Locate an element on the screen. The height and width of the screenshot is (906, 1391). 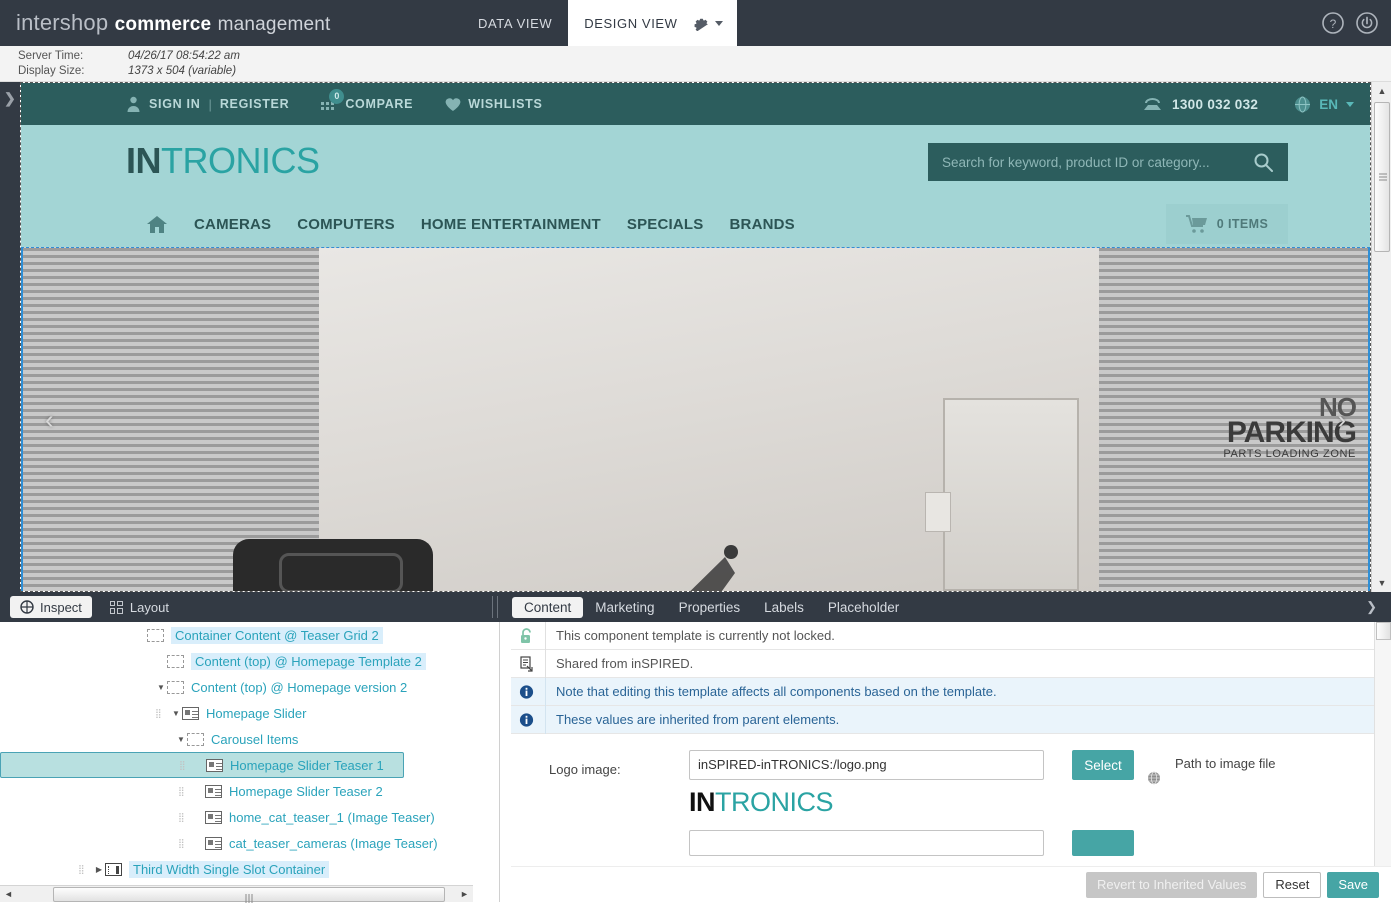
tree-row-label: cat_teaser_cameras (Image Teaser) is located at coordinates (333, 843).